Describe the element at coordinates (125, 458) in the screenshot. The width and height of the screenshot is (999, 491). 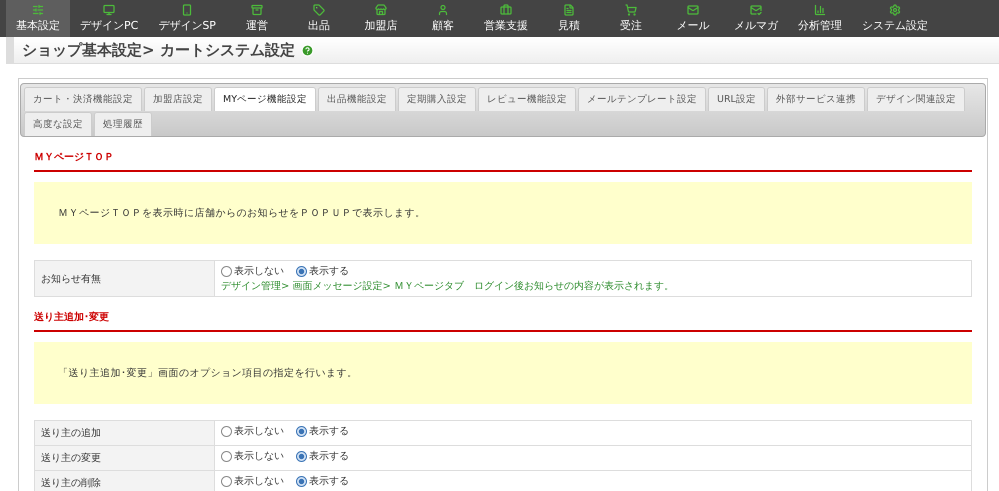
I see `setting-label: 送り主の変更` at that location.